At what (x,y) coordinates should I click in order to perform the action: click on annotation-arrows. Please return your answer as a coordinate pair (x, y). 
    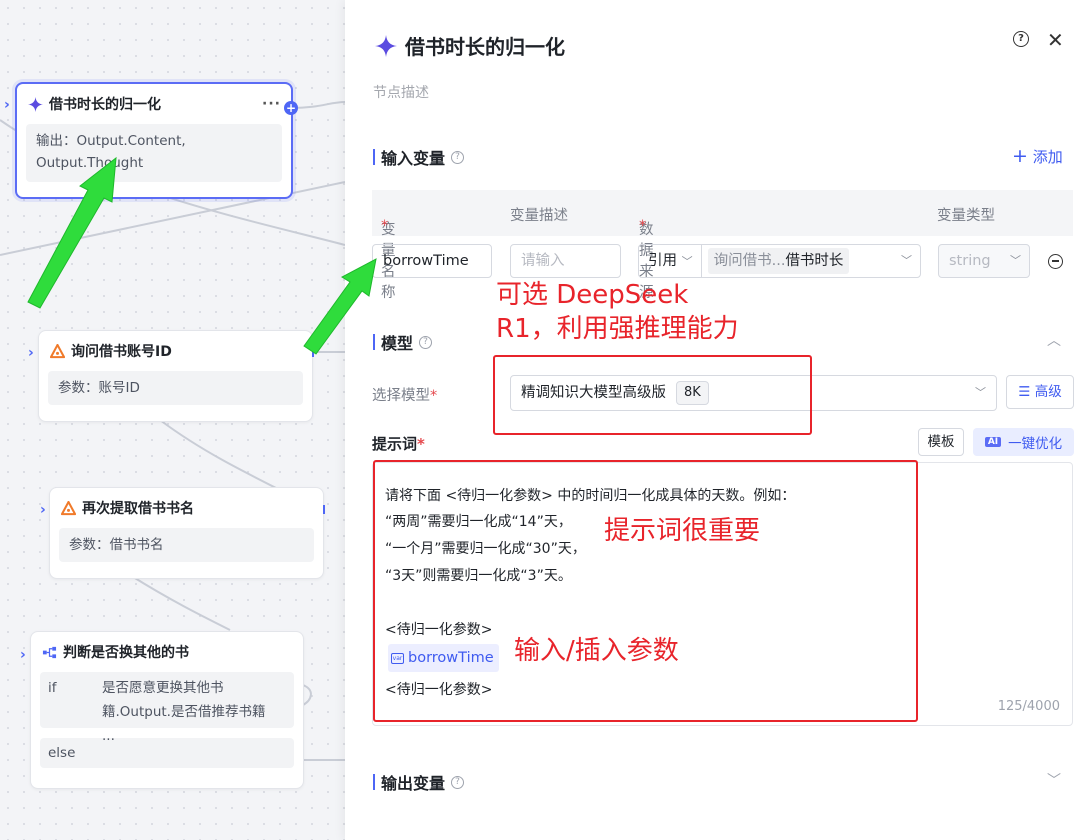
    Looking at the image, I should click on (202, 255).